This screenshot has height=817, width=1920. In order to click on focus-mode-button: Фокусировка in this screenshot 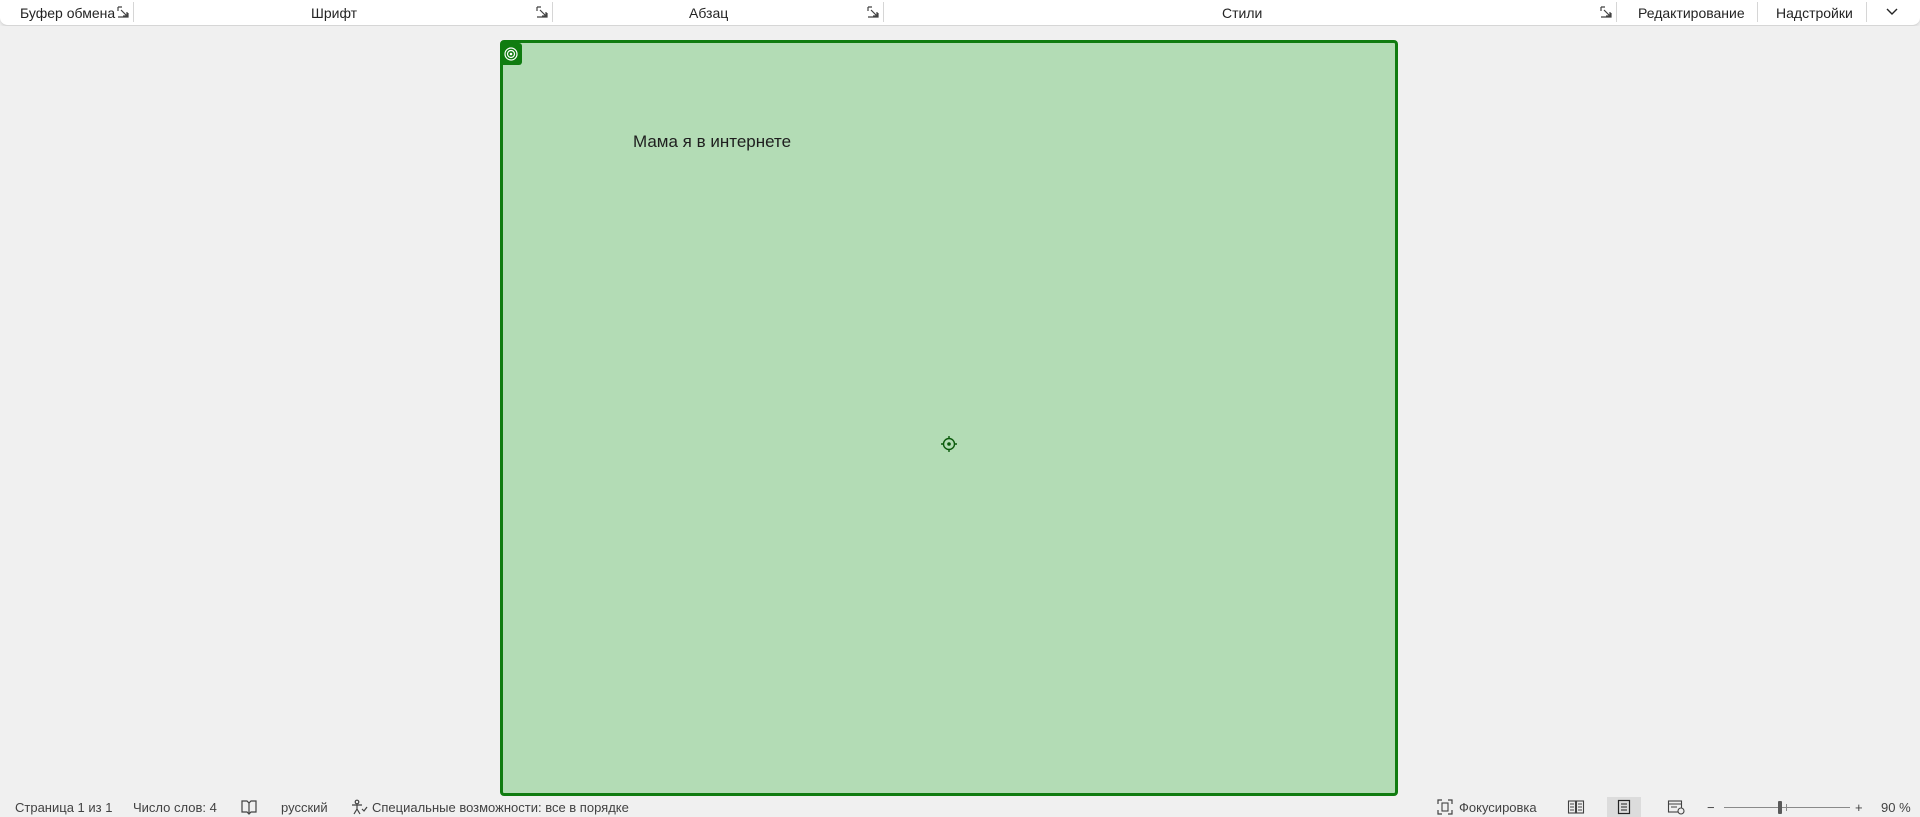, I will do `click(1498, 807)`.